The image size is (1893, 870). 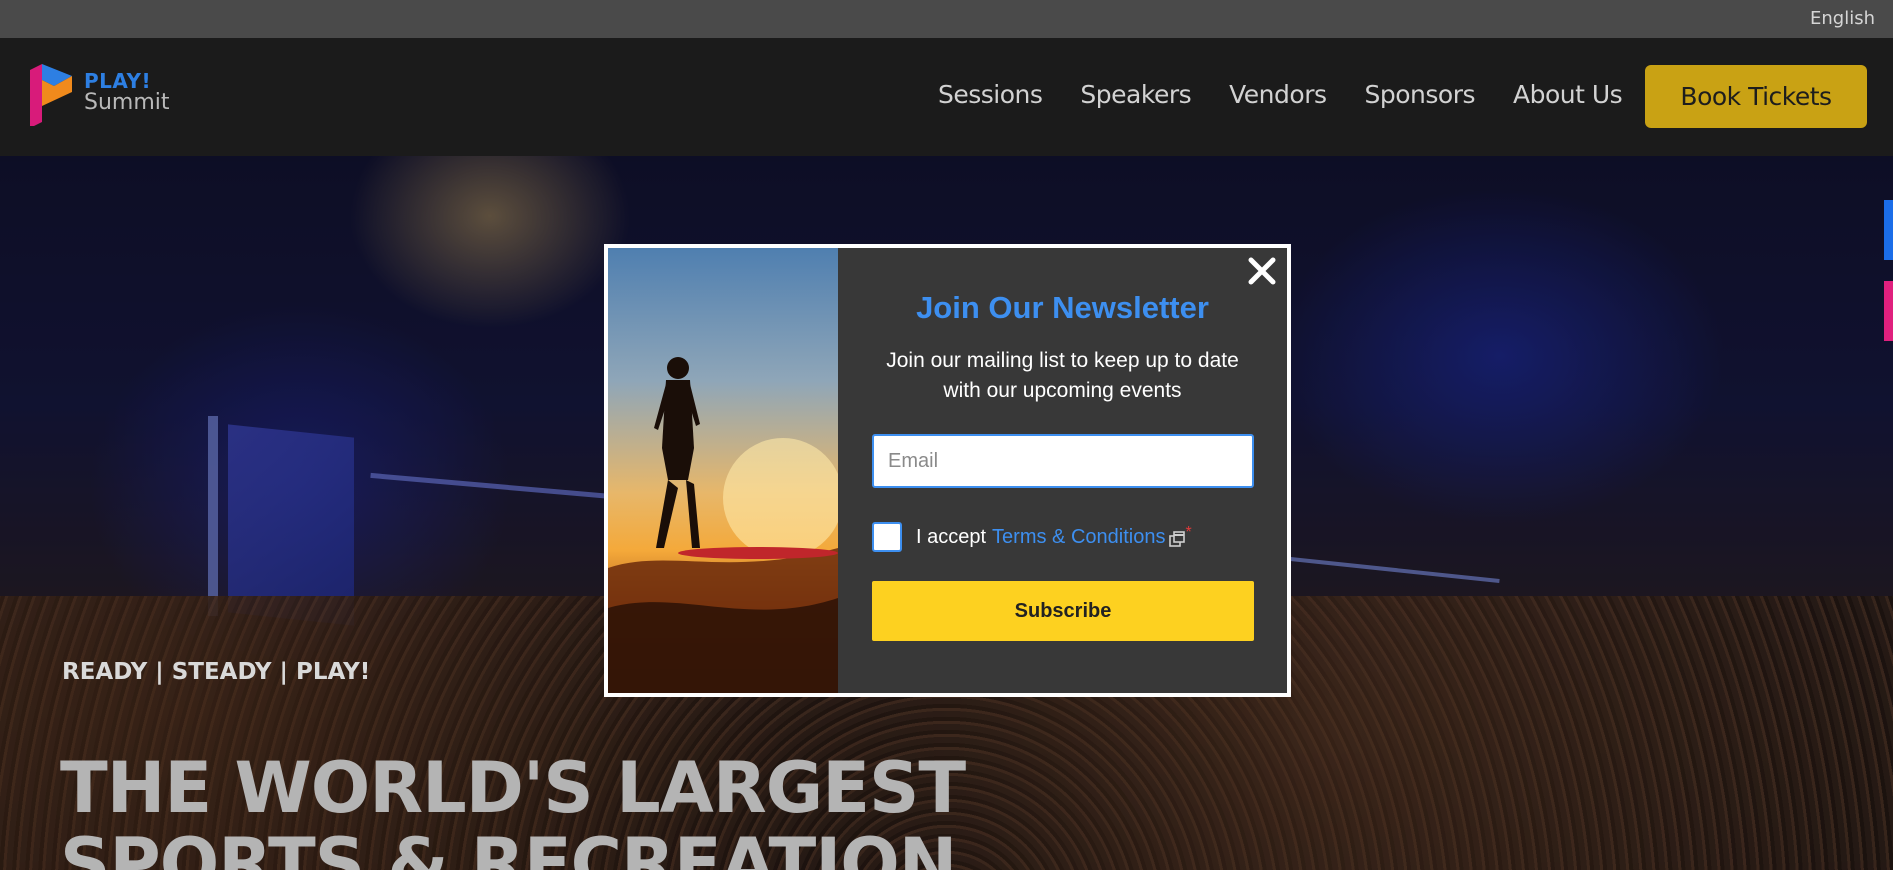 I want to click on required-marker: *, so click(x=1188, y=532).